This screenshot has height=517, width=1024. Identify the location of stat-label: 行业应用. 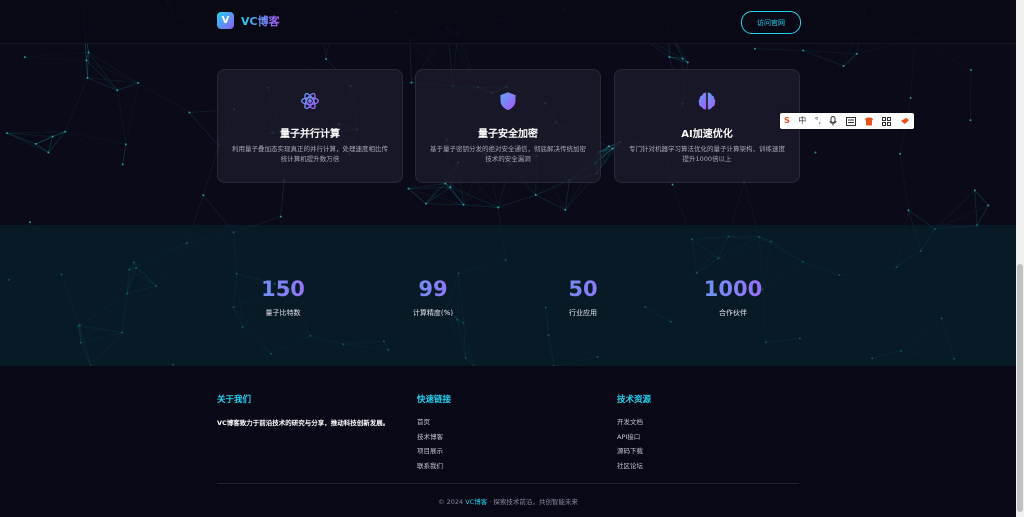
(583, 313).